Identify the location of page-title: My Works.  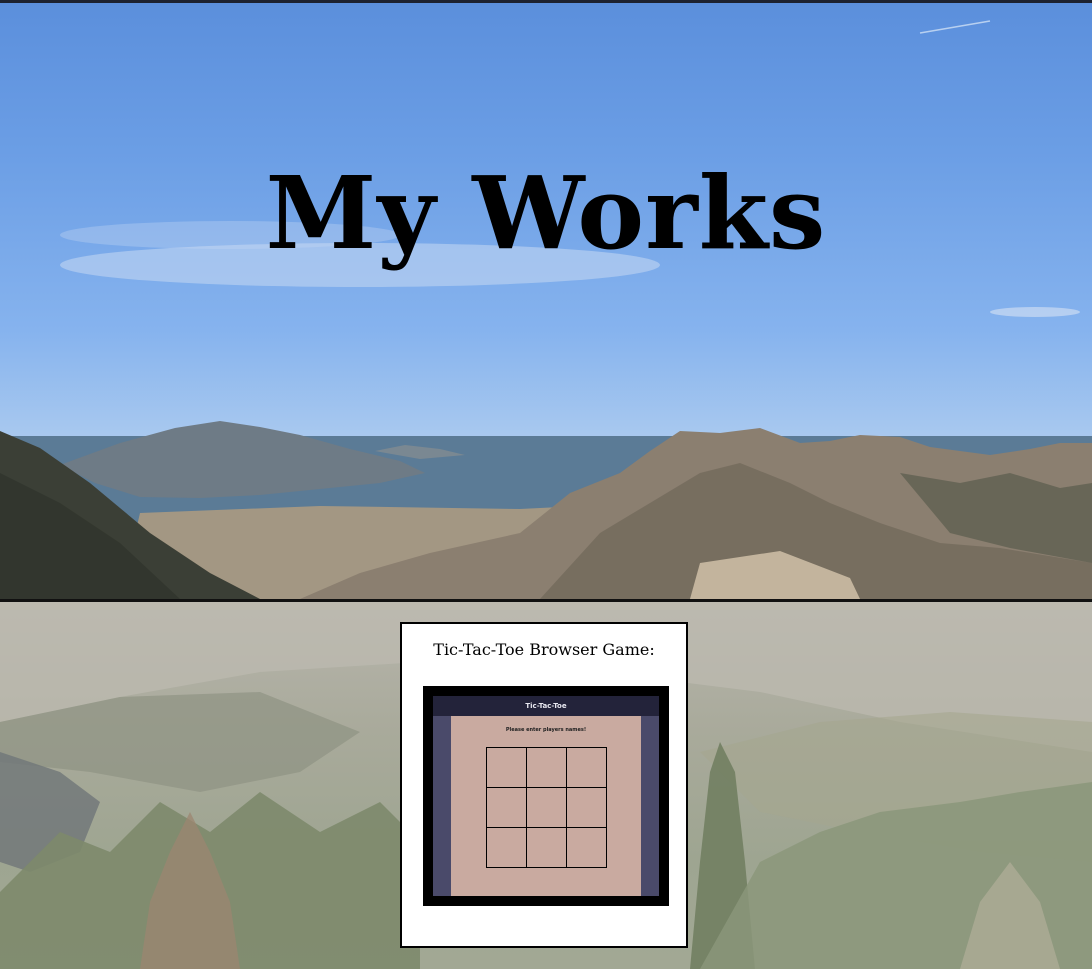
(546, 213).